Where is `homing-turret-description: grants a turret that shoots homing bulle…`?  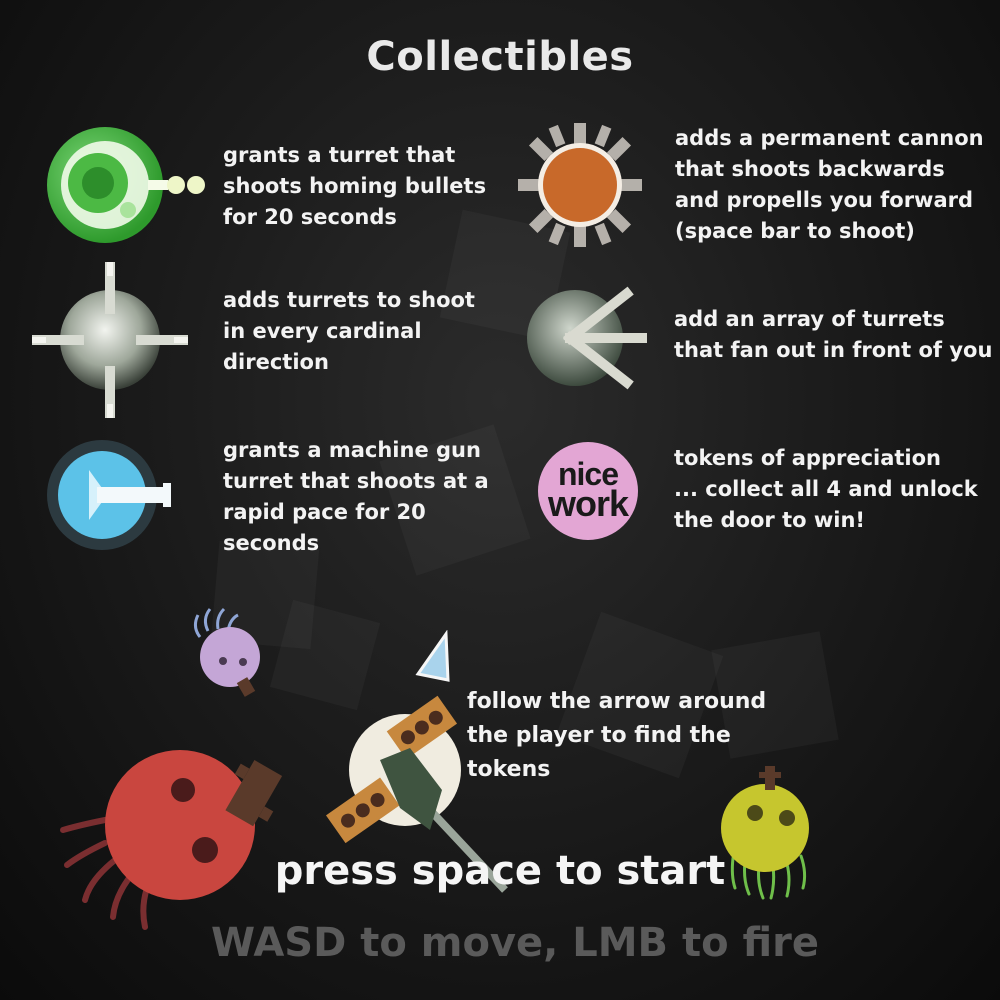
homing-turret-description: grants a turret that shoots homing bulle… is located at coordinates (355, 186).